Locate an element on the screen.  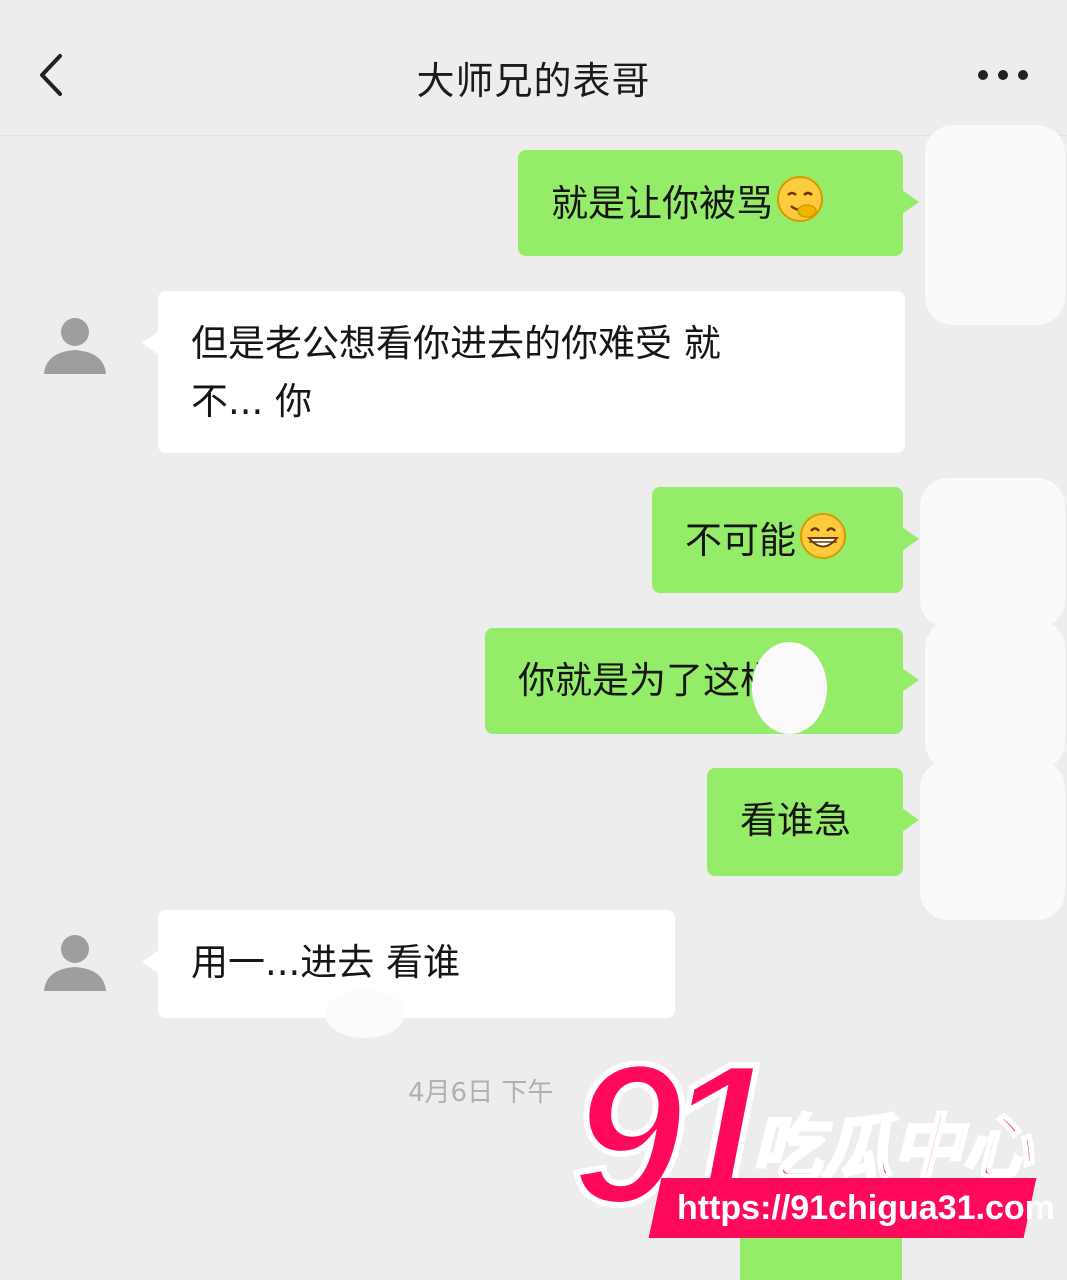
watermark-logo-name: 吃瓜中心 is located at coordinates (892, 1148).